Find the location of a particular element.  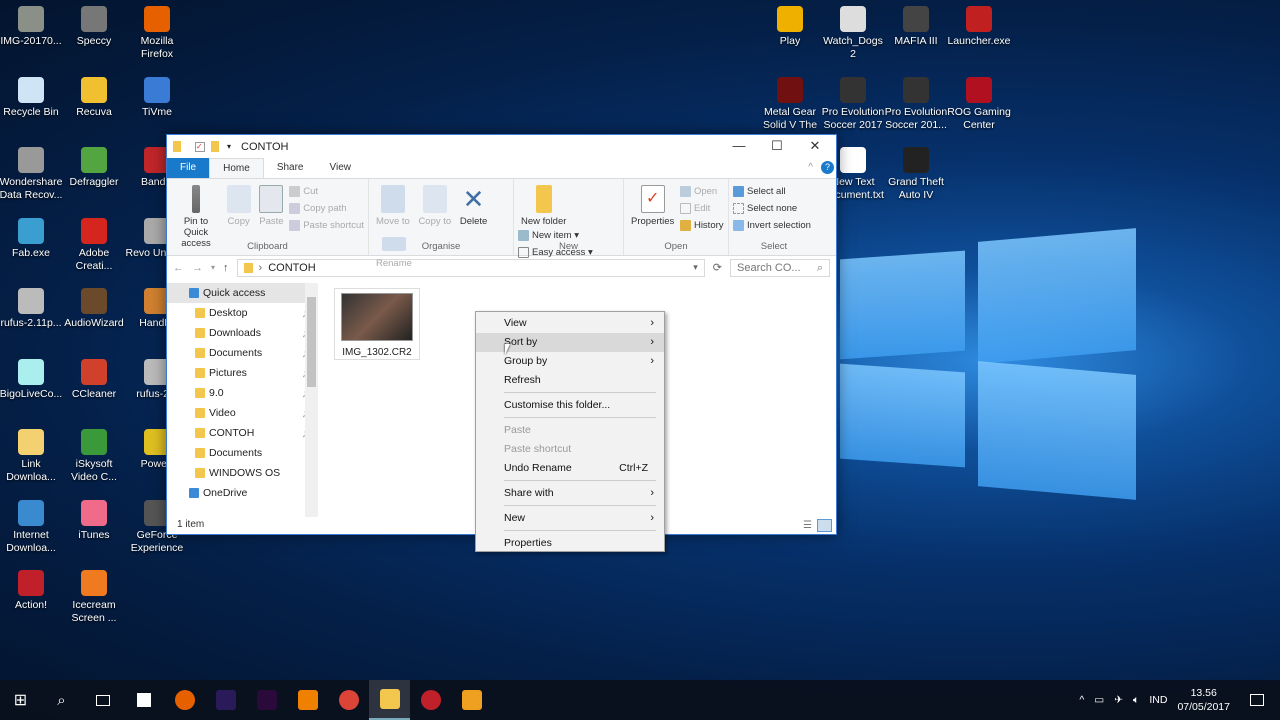

desktop-icon: Recycle Bin is located at coordinates (31, 97).